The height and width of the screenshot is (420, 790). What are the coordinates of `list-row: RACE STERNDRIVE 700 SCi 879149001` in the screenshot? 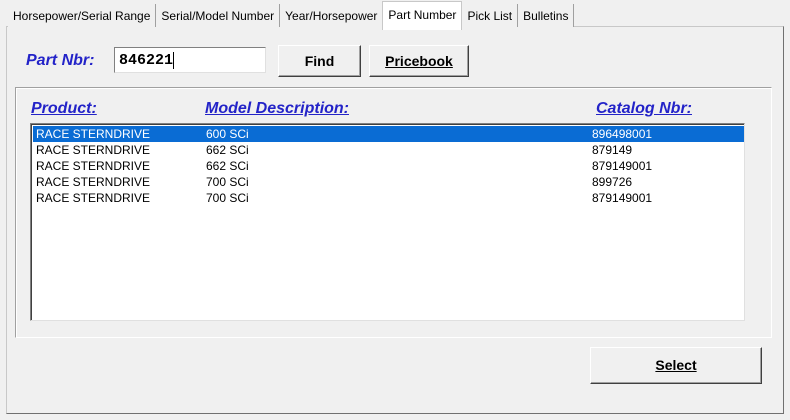 It's located at (388, 198).